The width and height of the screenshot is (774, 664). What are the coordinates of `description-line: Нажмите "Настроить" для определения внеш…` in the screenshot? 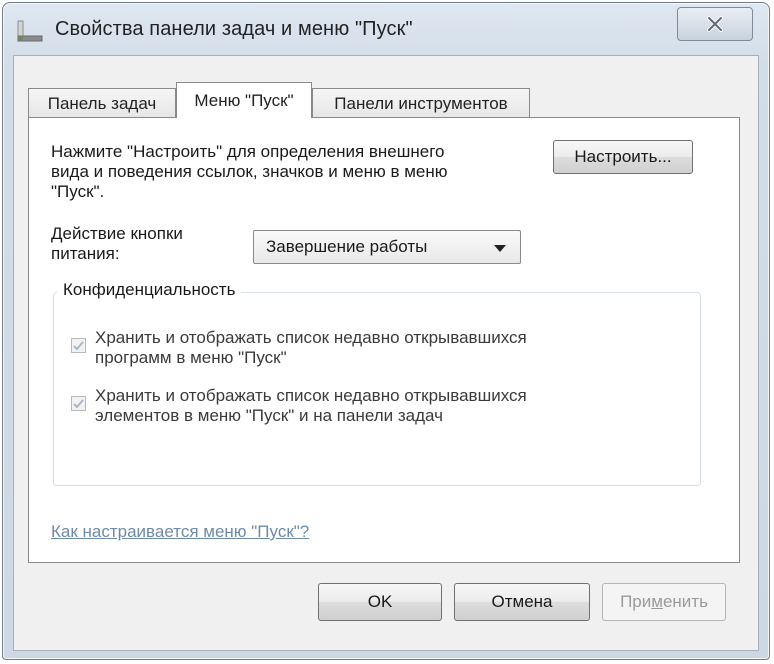 It's located at (248, 151).